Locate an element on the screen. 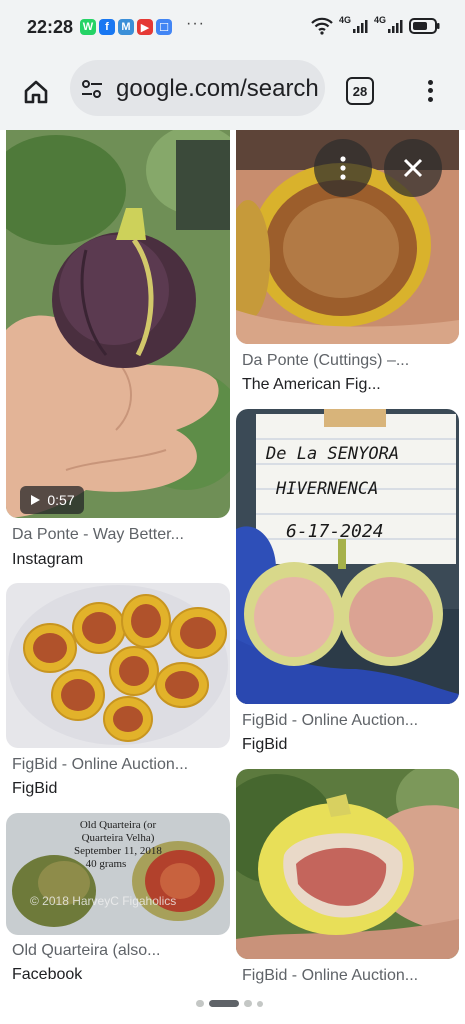 The width and height of the screenshot is (465, 1024). image-result: FigBid - Online Auction... FigBid is located at coordinates (118, 692).